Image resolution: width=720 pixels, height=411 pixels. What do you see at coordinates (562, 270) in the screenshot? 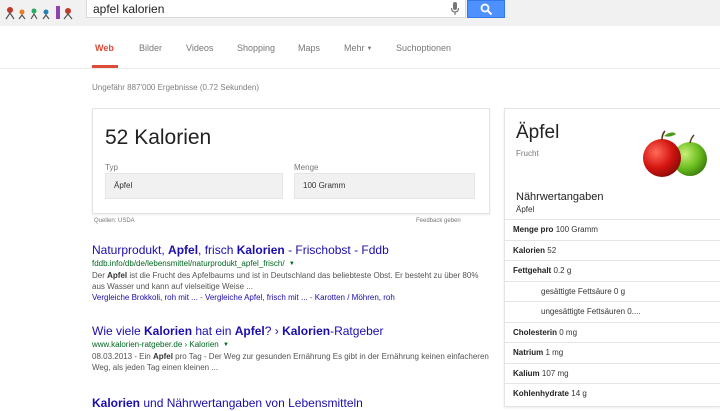
I see `nutrition-value: 0.2 g` at bounding box center [562, 270].